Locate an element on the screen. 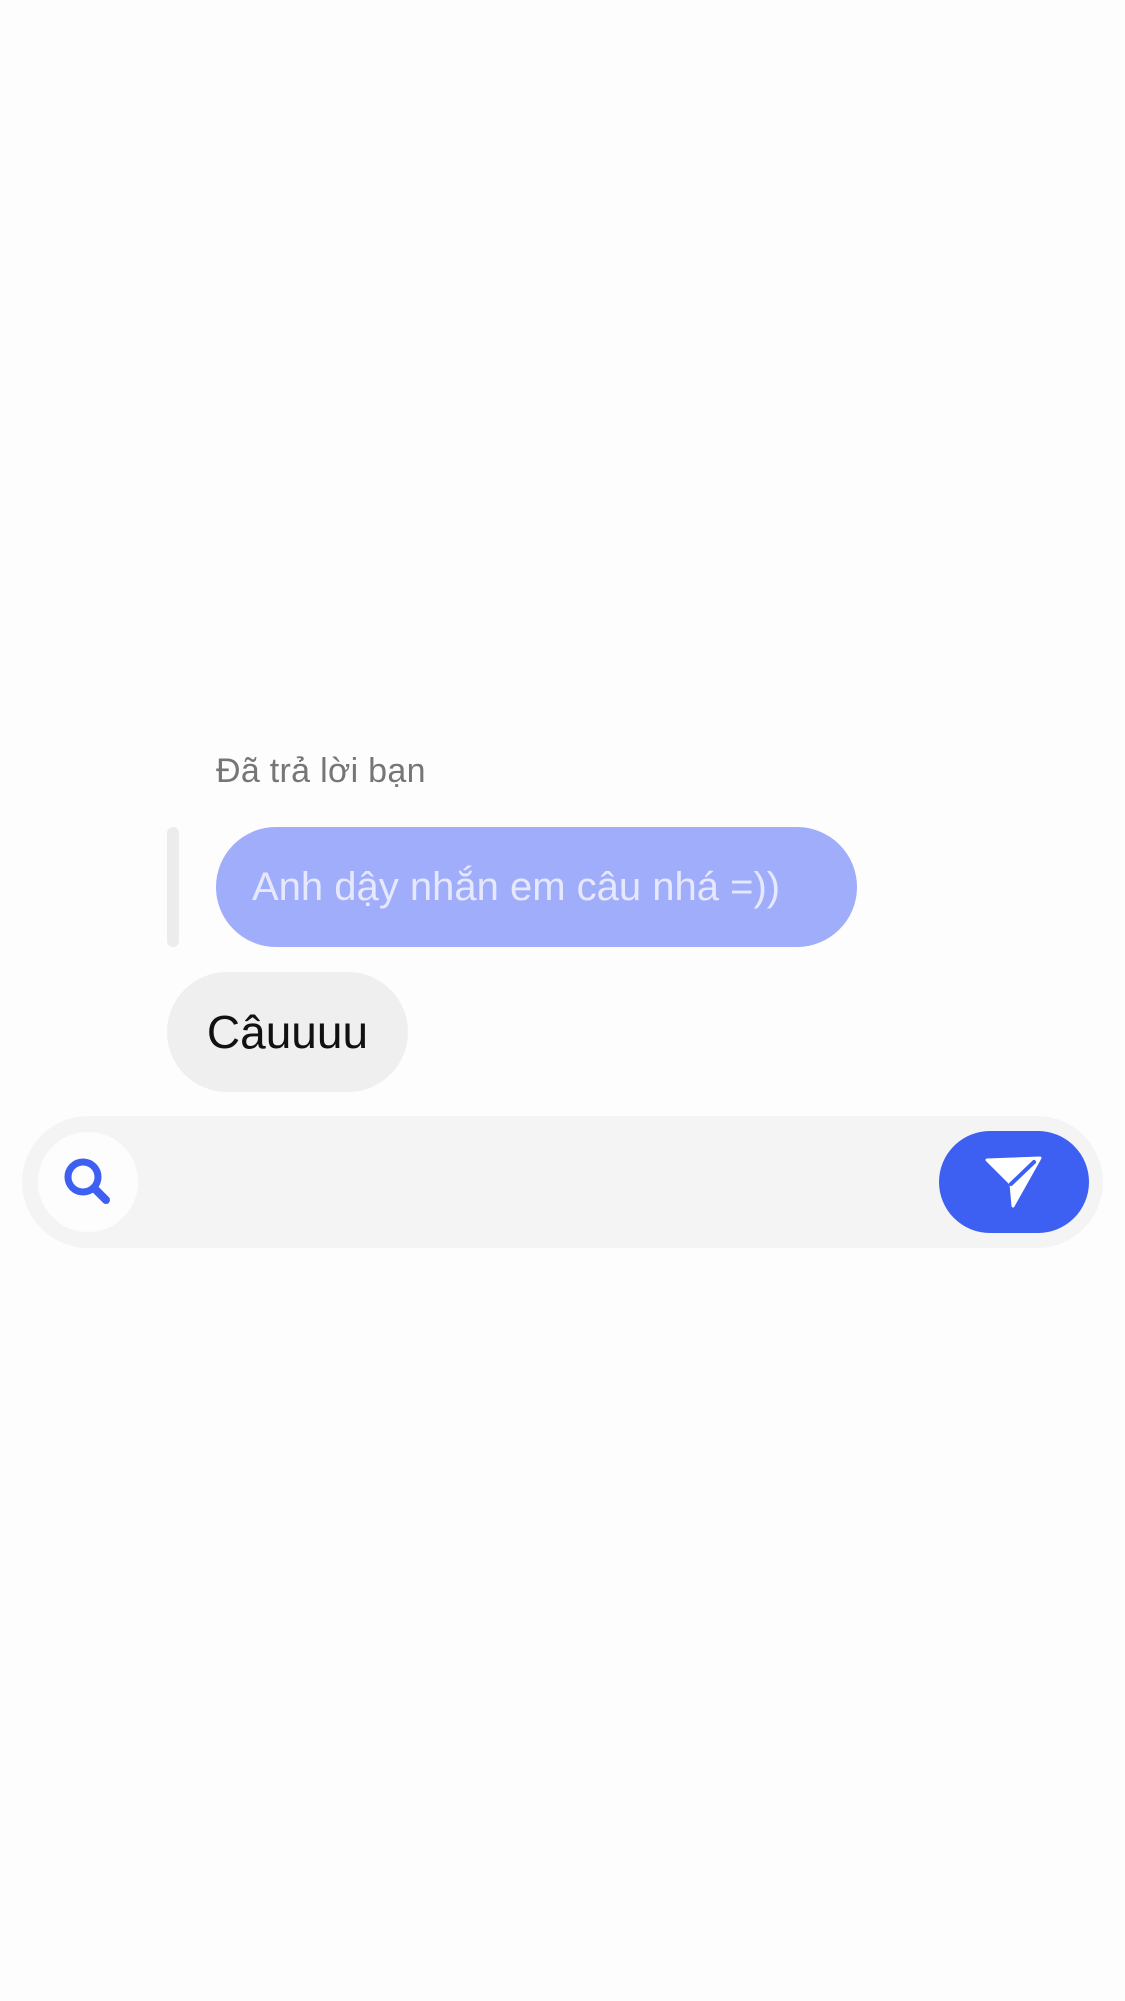 The image size is (1125, 2001). message-bubble: Câuuuu is located at coordinates (287, 1032).